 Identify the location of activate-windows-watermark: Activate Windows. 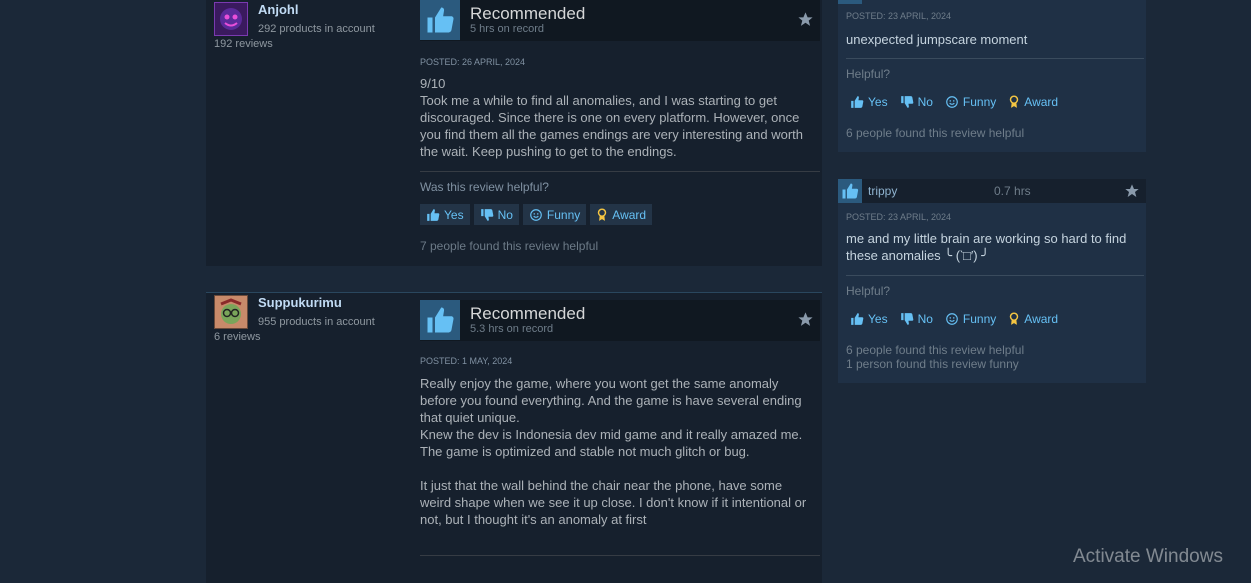
(1148, 556).